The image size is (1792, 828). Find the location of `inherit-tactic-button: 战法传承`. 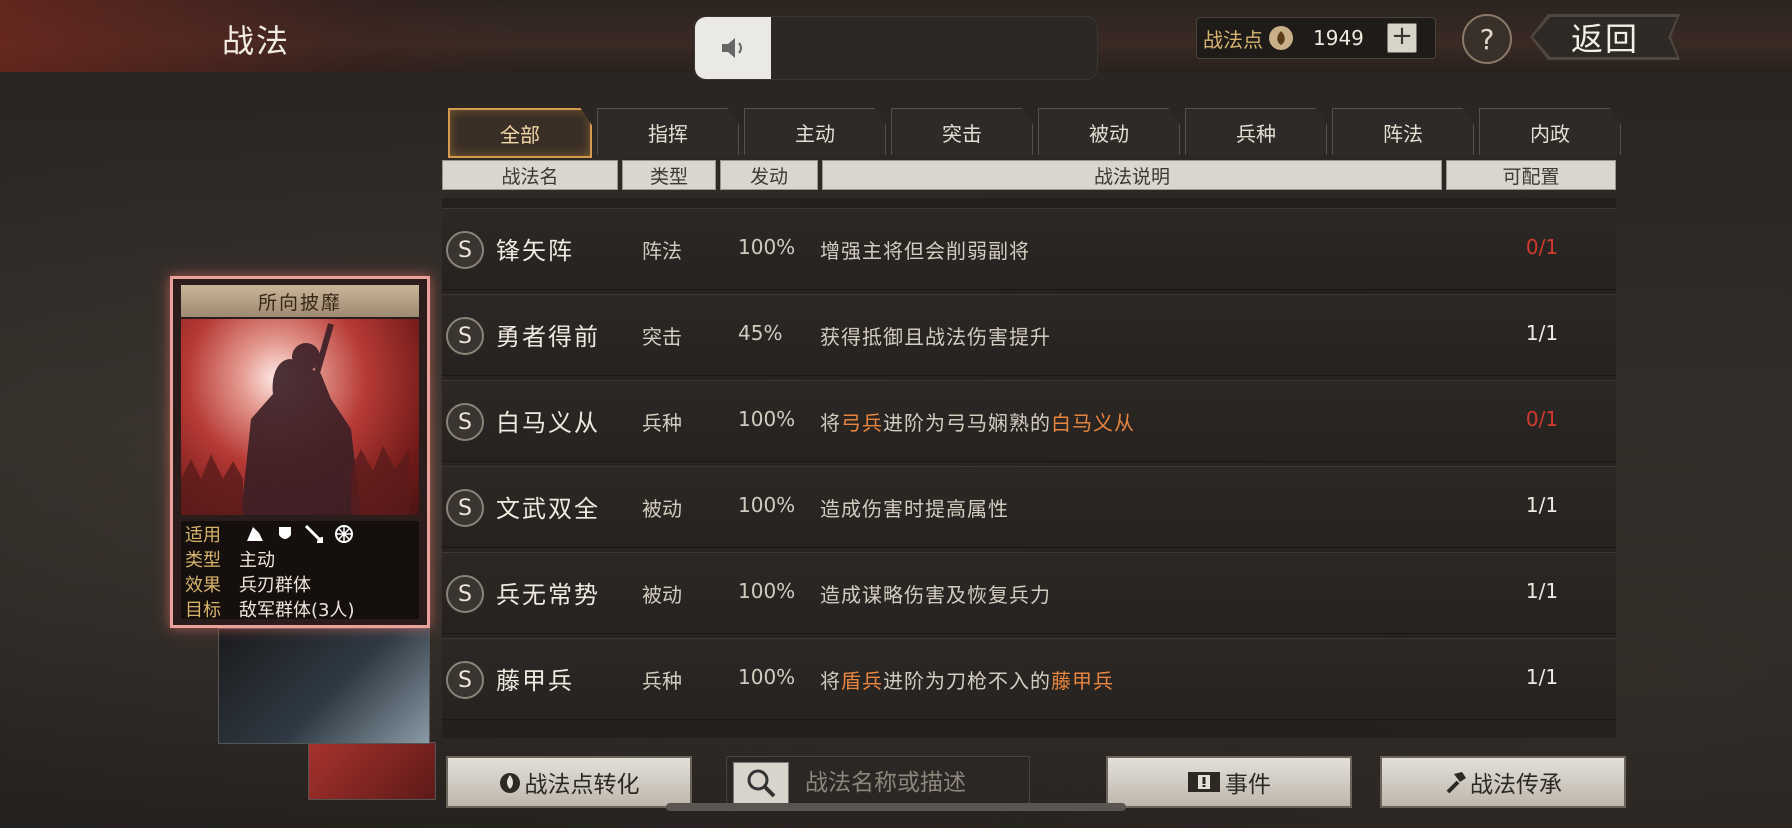

inherit-tactic-button: 战法传承 is located at coordinates (1503, 782).